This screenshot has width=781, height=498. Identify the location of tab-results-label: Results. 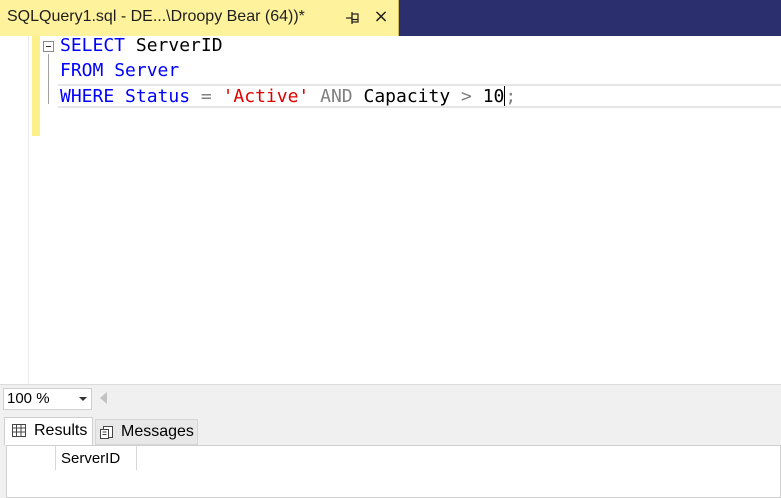
(61, 430).